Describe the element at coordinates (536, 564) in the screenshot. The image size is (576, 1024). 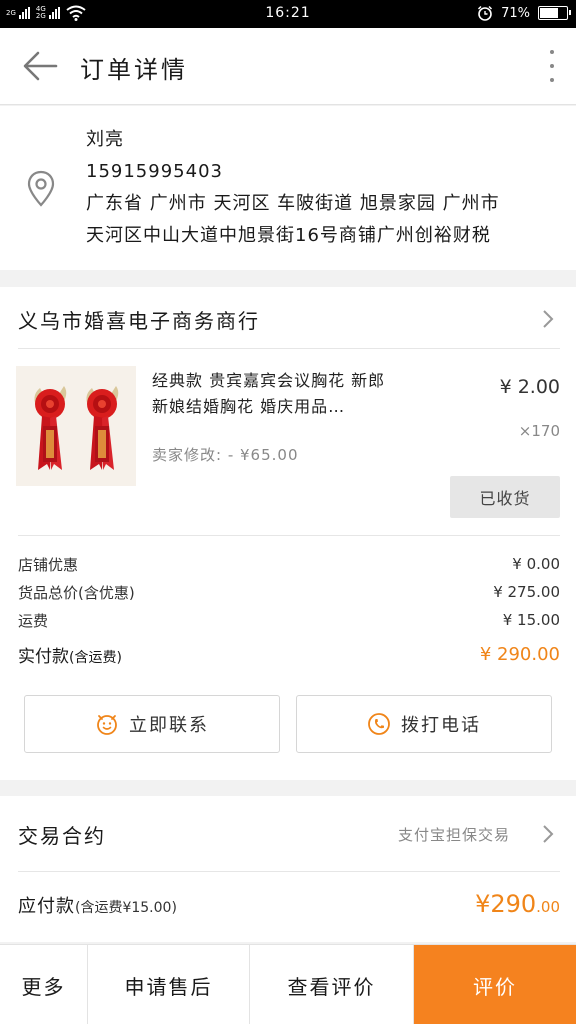
I see `total-value: ¥ 0.00` at that location.